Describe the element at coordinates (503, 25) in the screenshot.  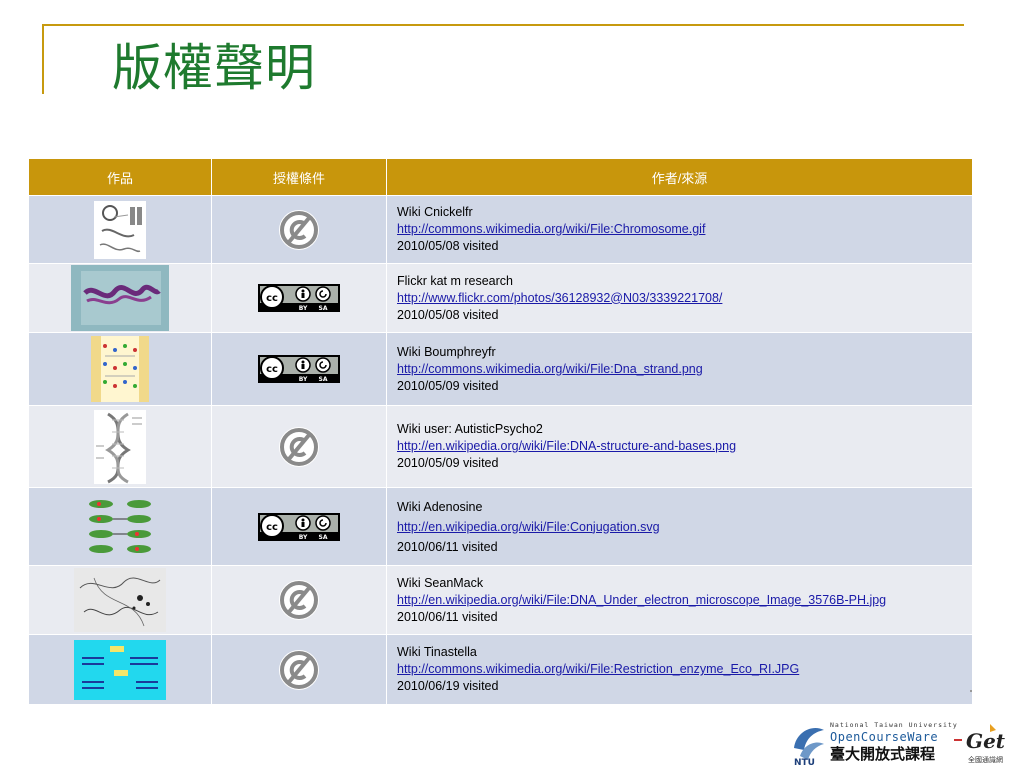
I see `frame-top-line` at that location.